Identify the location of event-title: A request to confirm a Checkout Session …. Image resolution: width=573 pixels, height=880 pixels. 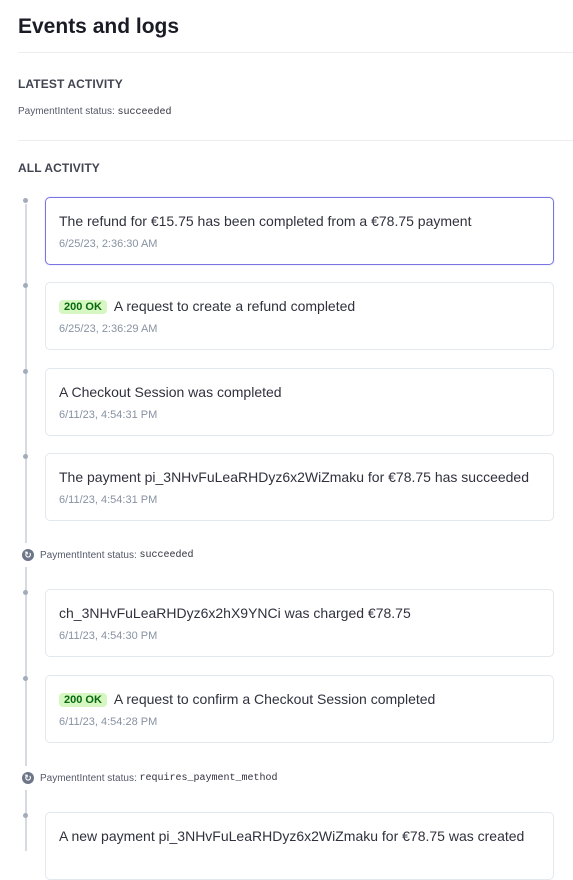
(274, 699).